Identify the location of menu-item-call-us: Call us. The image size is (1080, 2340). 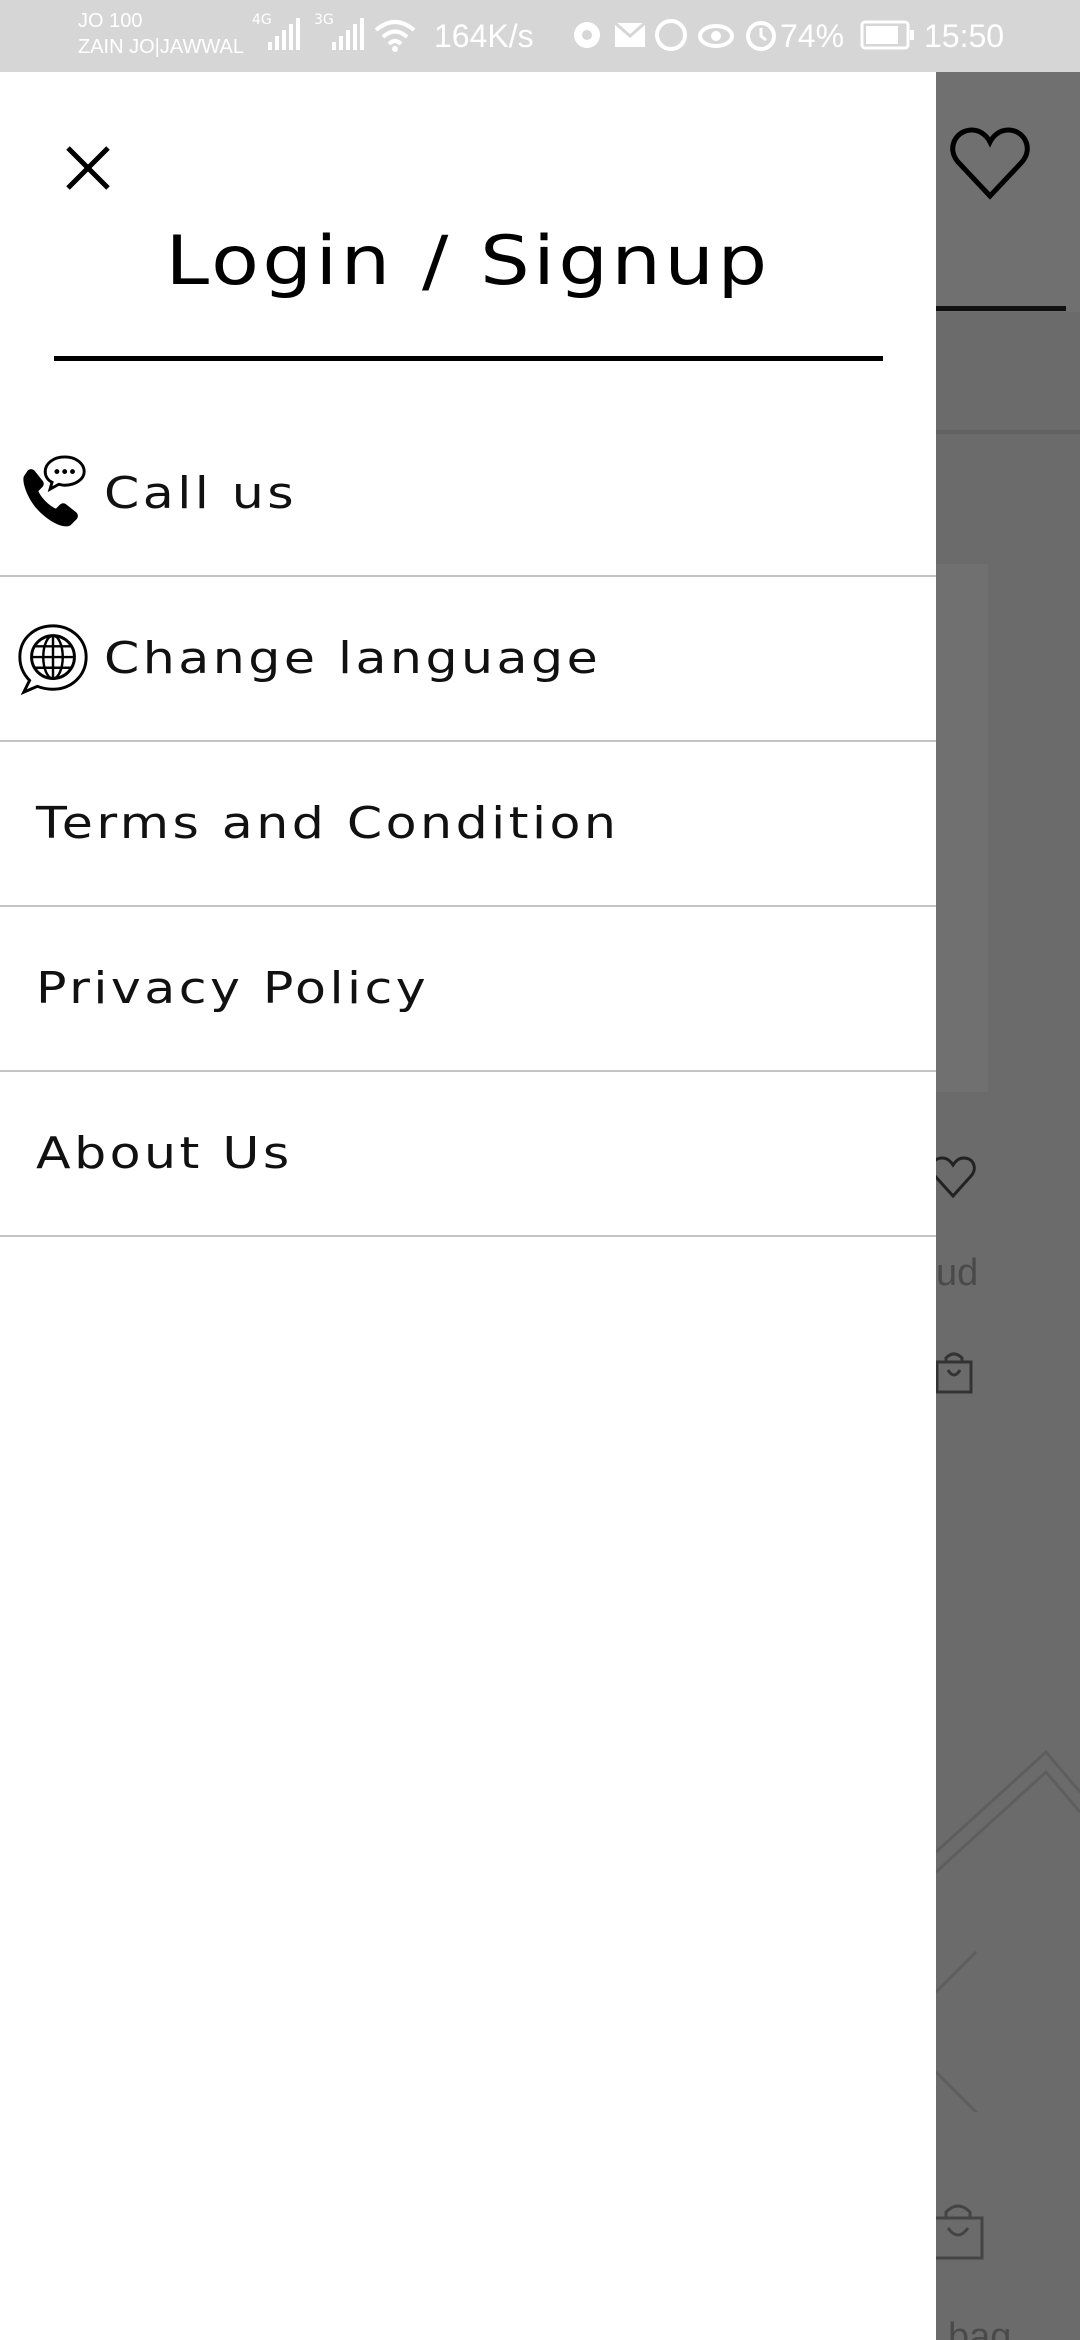
(468, 494).